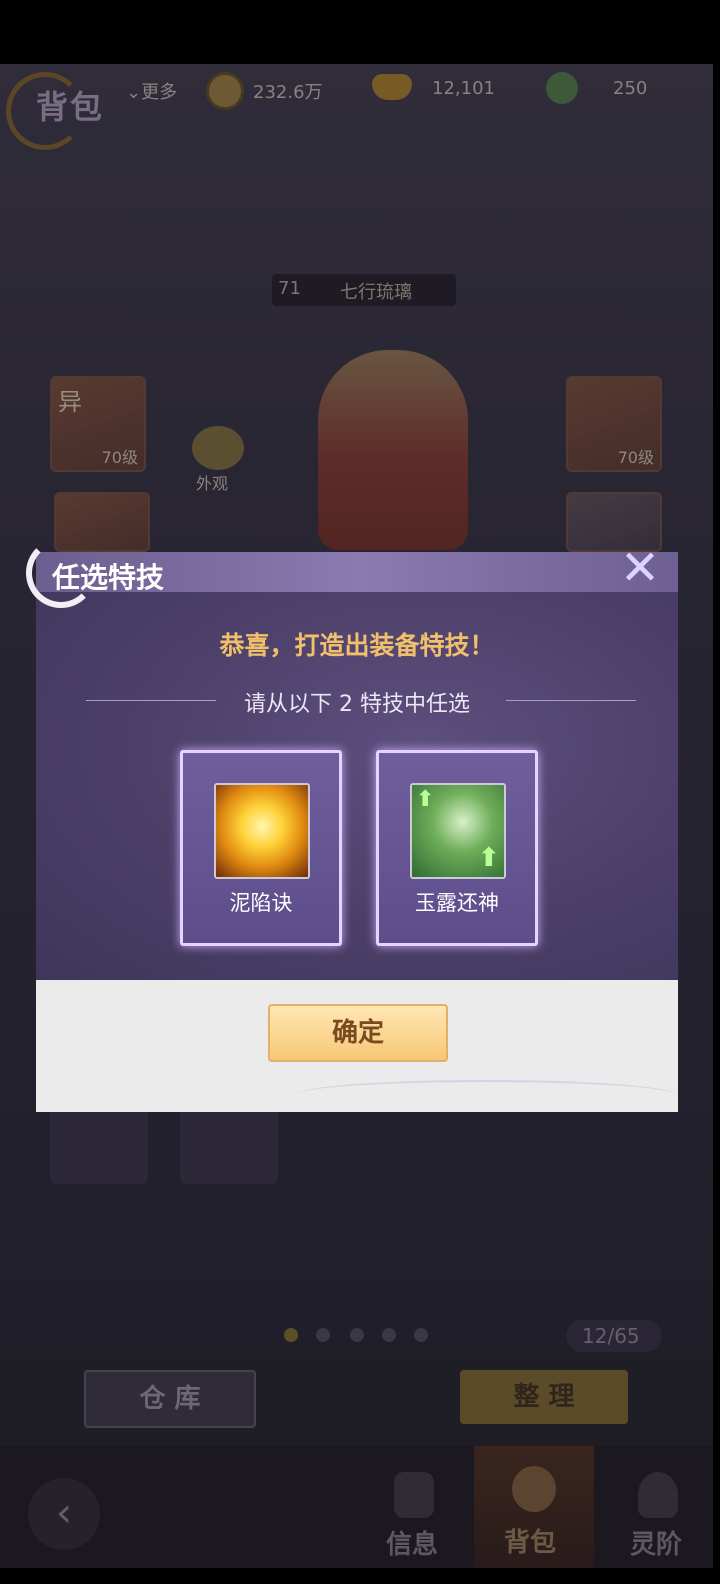 Image resolution: width=720 pixels, height=1584 pixels. I want to click on confirm-button: 确定, so click(358, 1033).